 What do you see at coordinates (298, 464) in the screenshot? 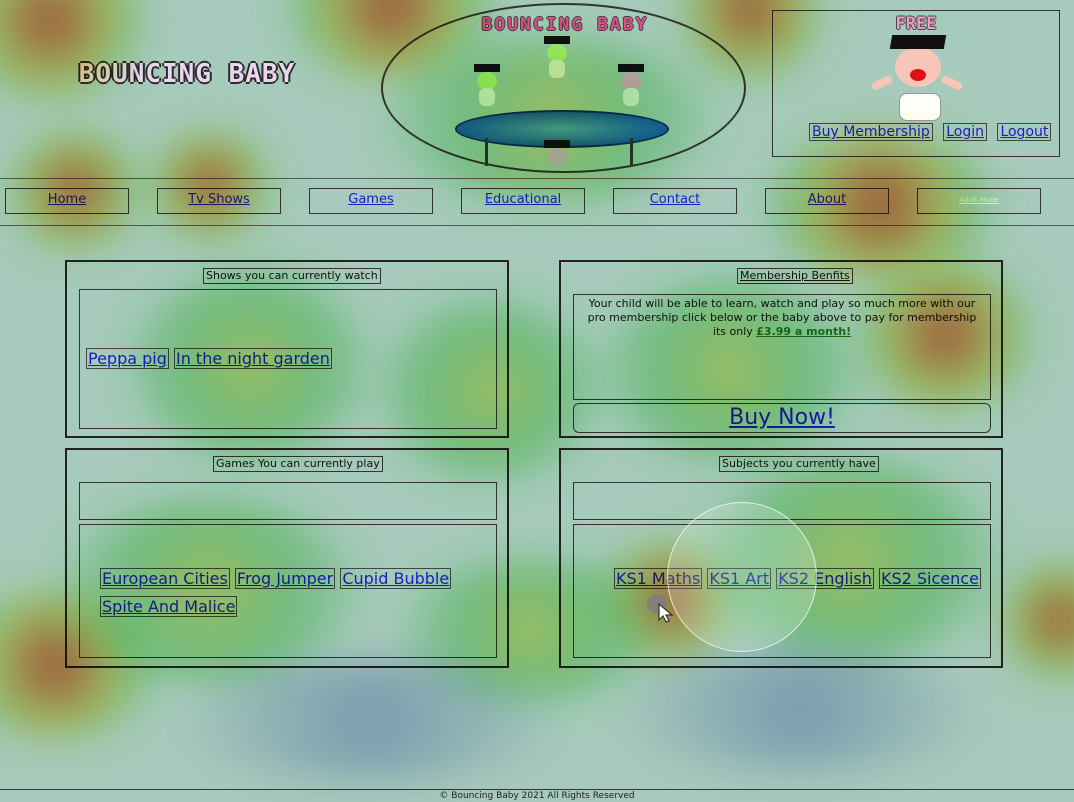
I see `games-title: Games You can currently play` at bounding box center [298, 464].